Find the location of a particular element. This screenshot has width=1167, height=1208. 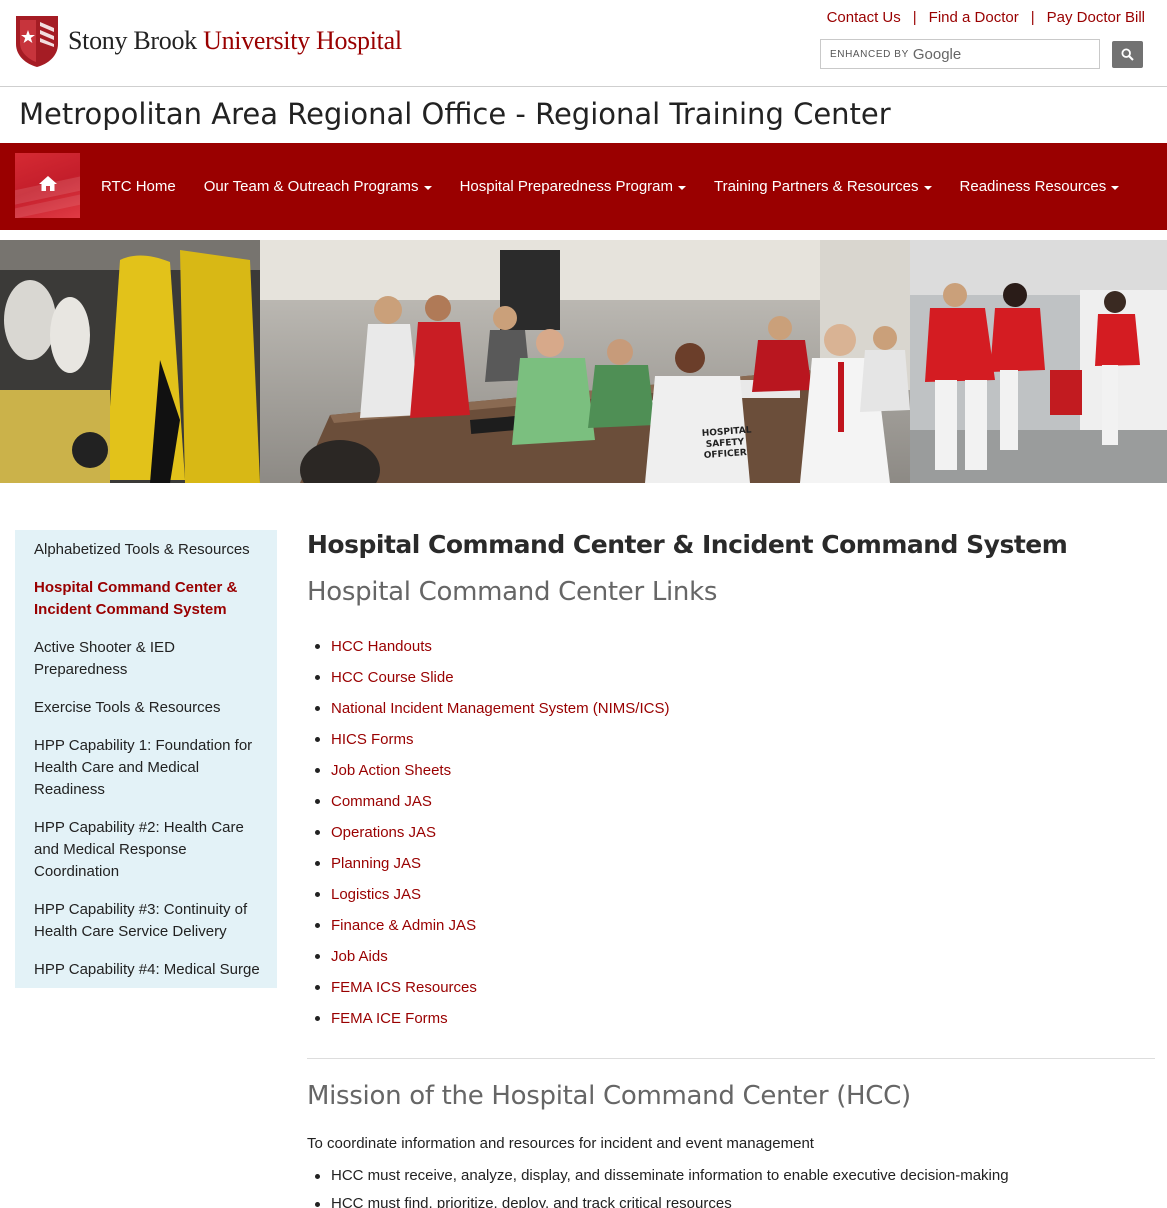

links-heading: Hospital Command Center Links is located at coordinates (512, 592).